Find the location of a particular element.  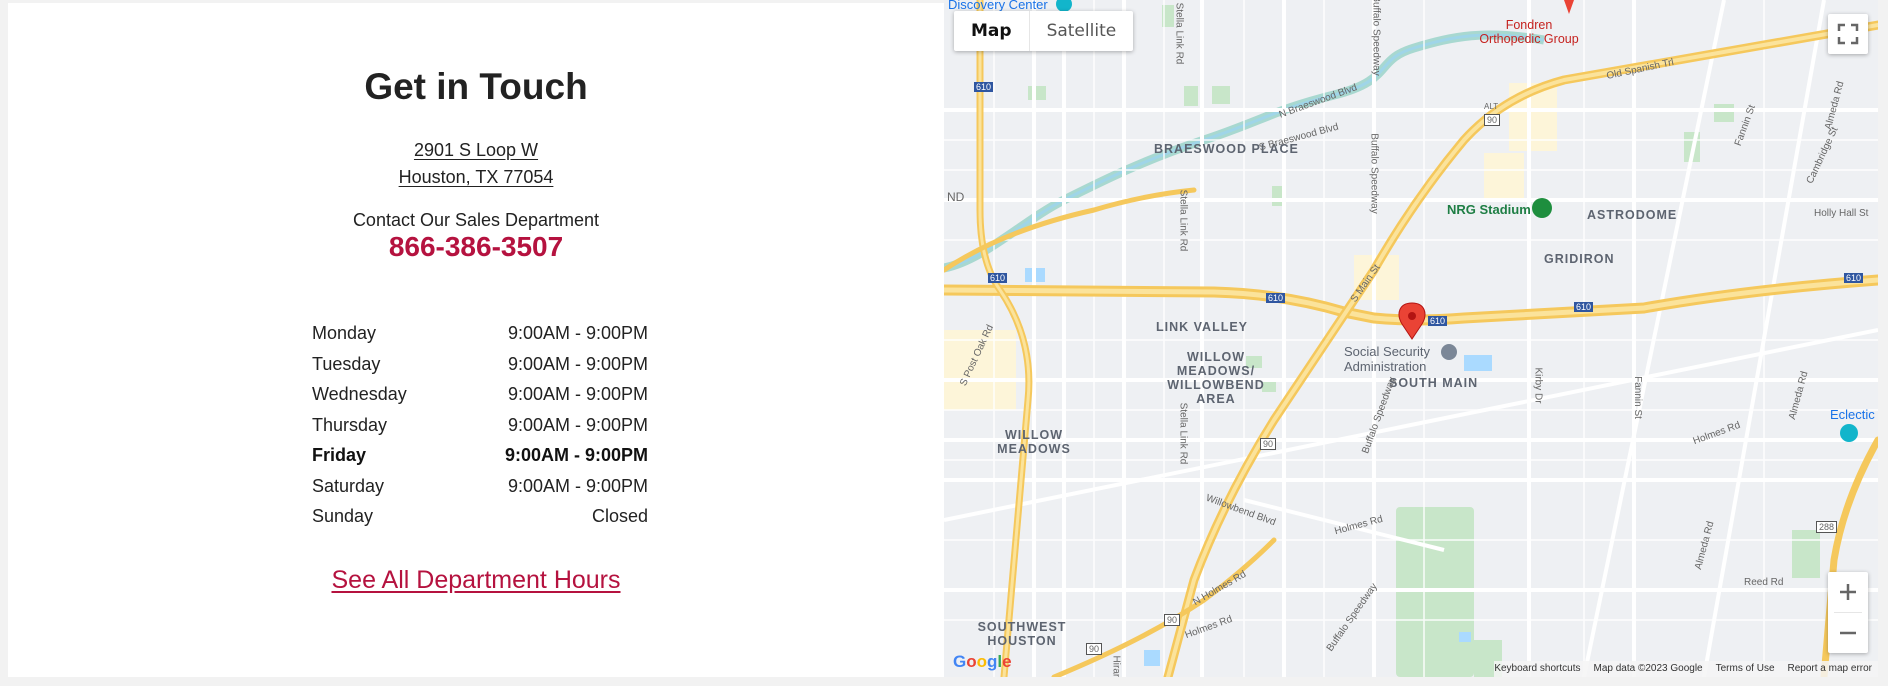

poi-fondren: Fondren Orthopedic Group is located at coordinates (1529, 32).